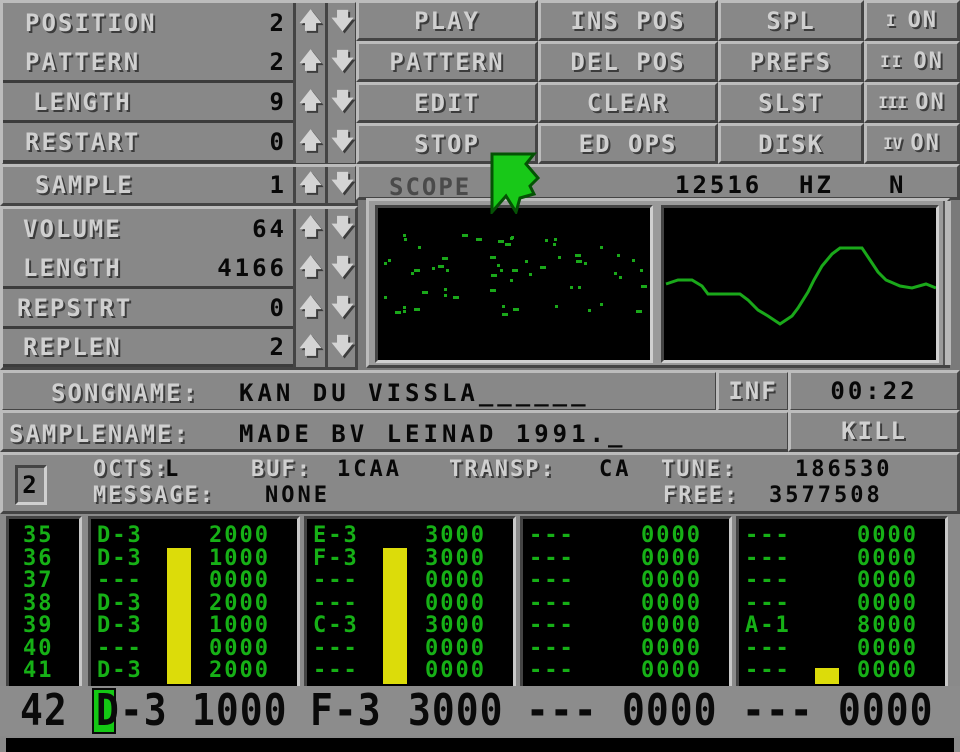 This screenshot has width=960, height=752. Describe the element at coordinates (947, 283) in the screenshot. I see `scope-scrollbar` at that location.